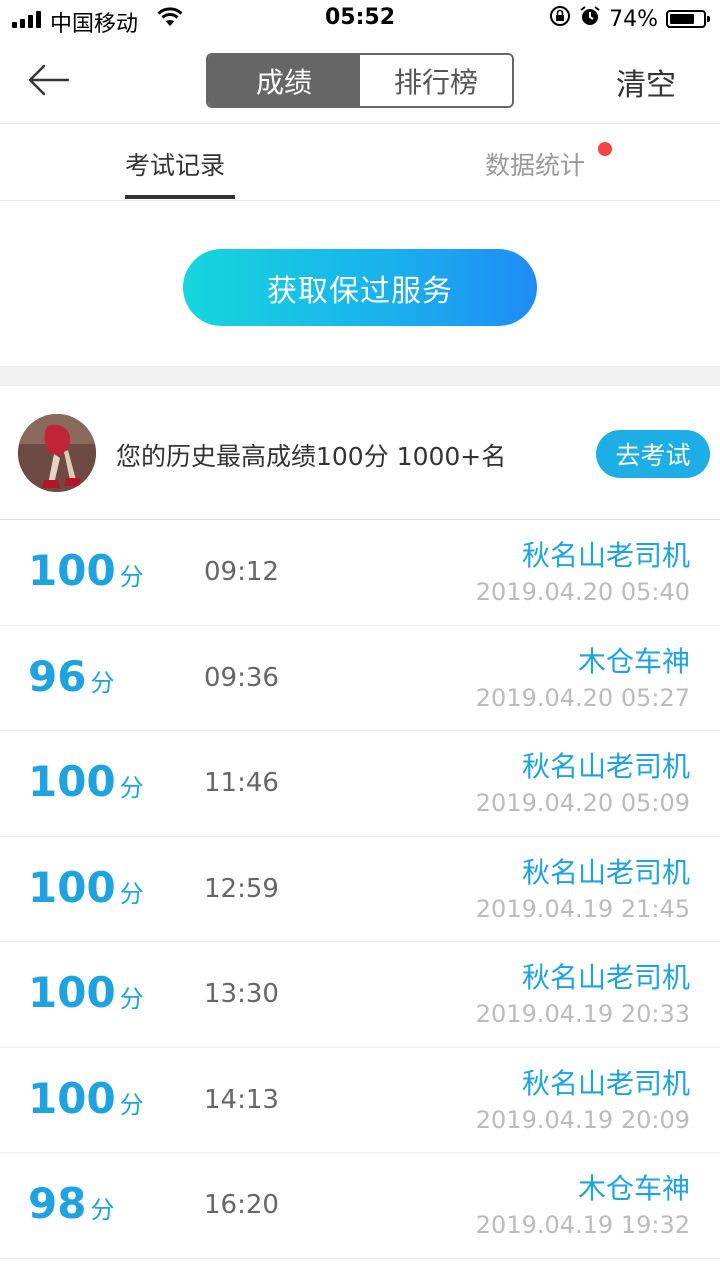 This screenshot has width=720, height=1280. Describe the element at coordinates (646, 82) in the screenshot. I see `clear-button: 清空` at that location.